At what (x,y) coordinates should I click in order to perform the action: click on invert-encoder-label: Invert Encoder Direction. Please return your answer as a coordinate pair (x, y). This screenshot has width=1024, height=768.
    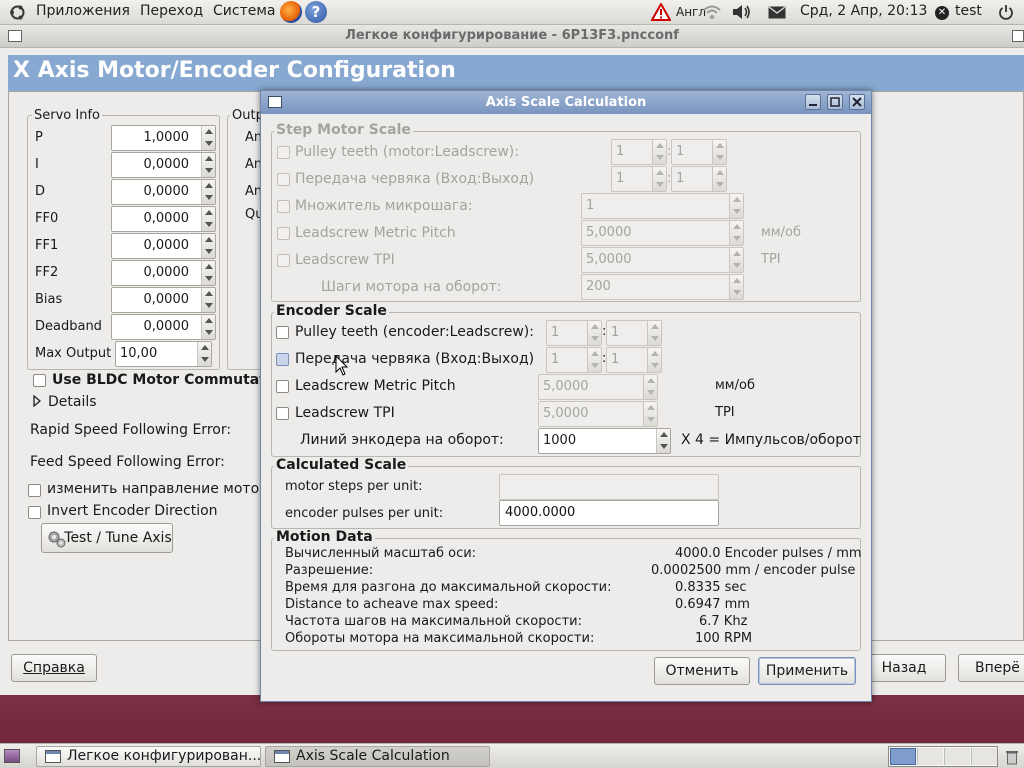
    Looking at the image, I should click on (132, 511).